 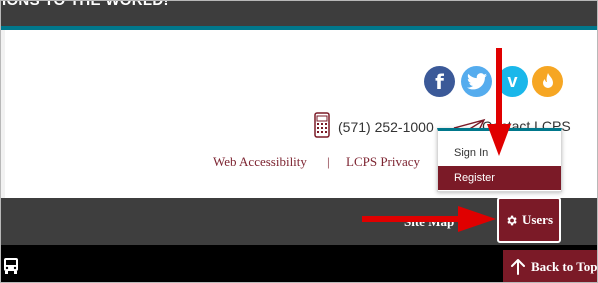 I want to click on gear-icon, so click(x=512, y=220).